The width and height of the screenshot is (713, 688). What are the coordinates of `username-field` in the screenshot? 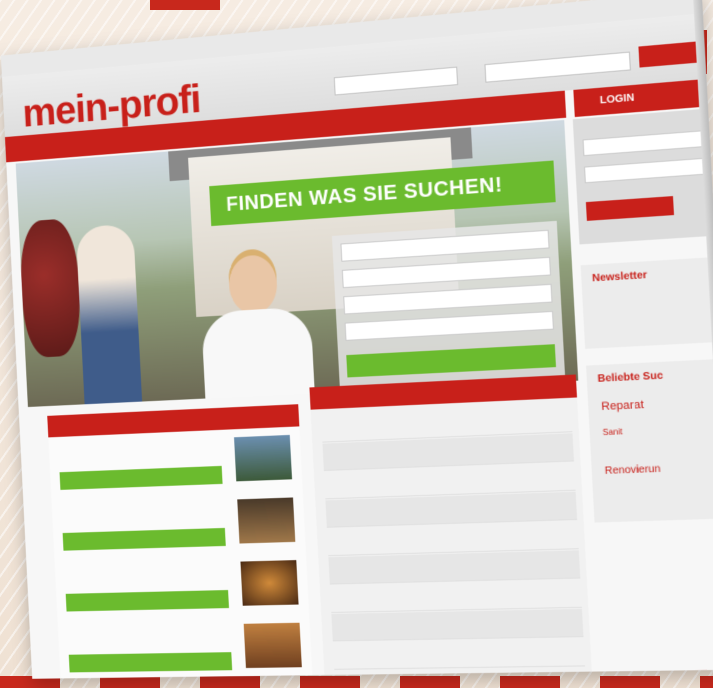 It's located at (643, 143).